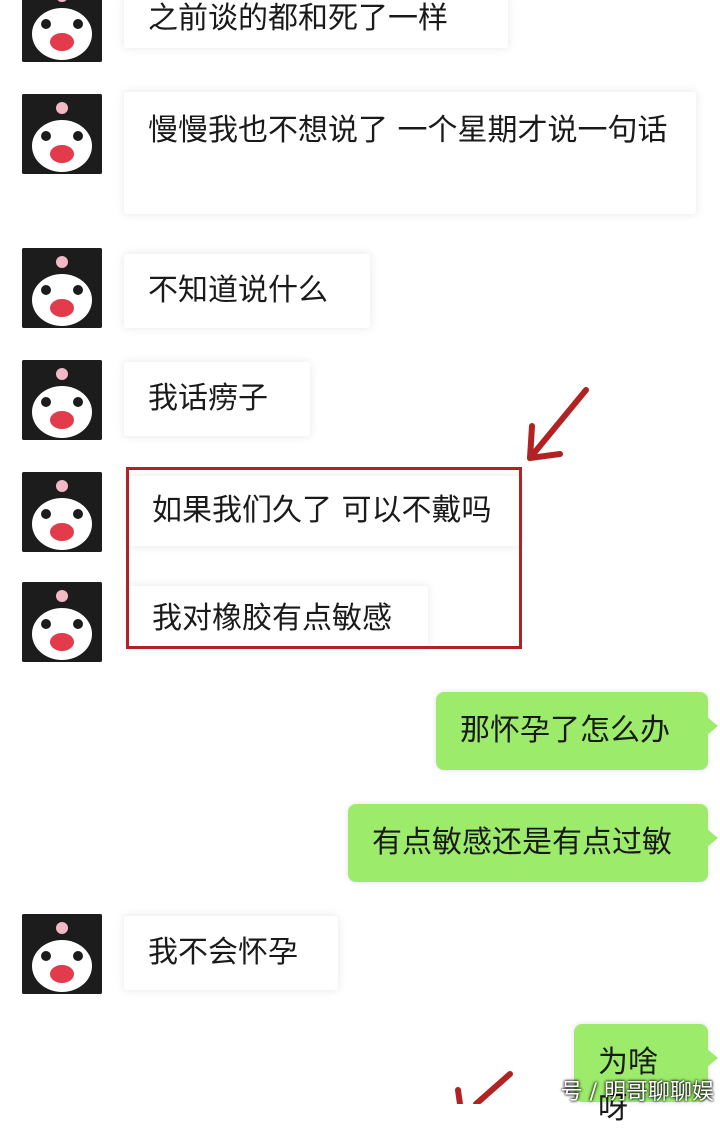 The height and width of the screenshot is (1132, 720). I want to click on message-bubble: 不知道说什么, so click(247, 291).